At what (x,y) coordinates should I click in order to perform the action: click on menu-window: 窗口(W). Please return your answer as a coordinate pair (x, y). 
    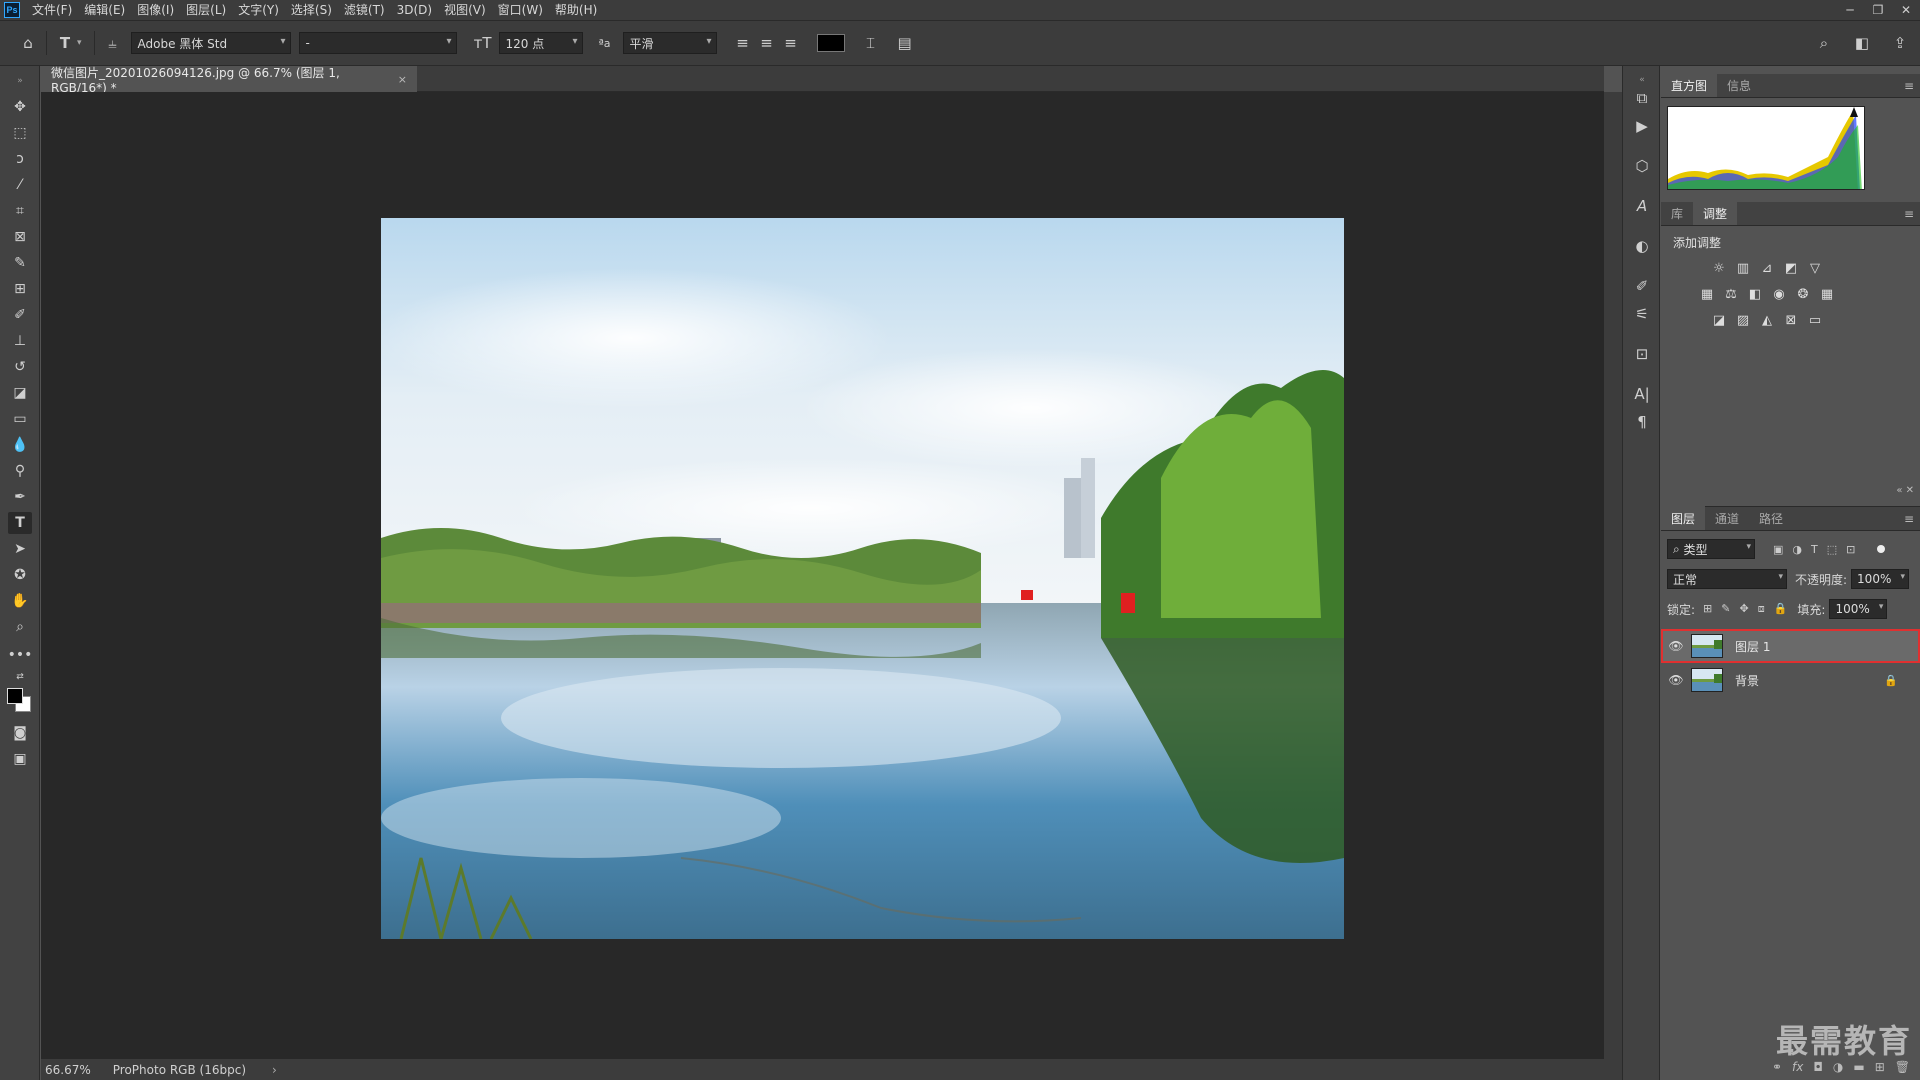
    Looking at the image, I should click on (520, 10).